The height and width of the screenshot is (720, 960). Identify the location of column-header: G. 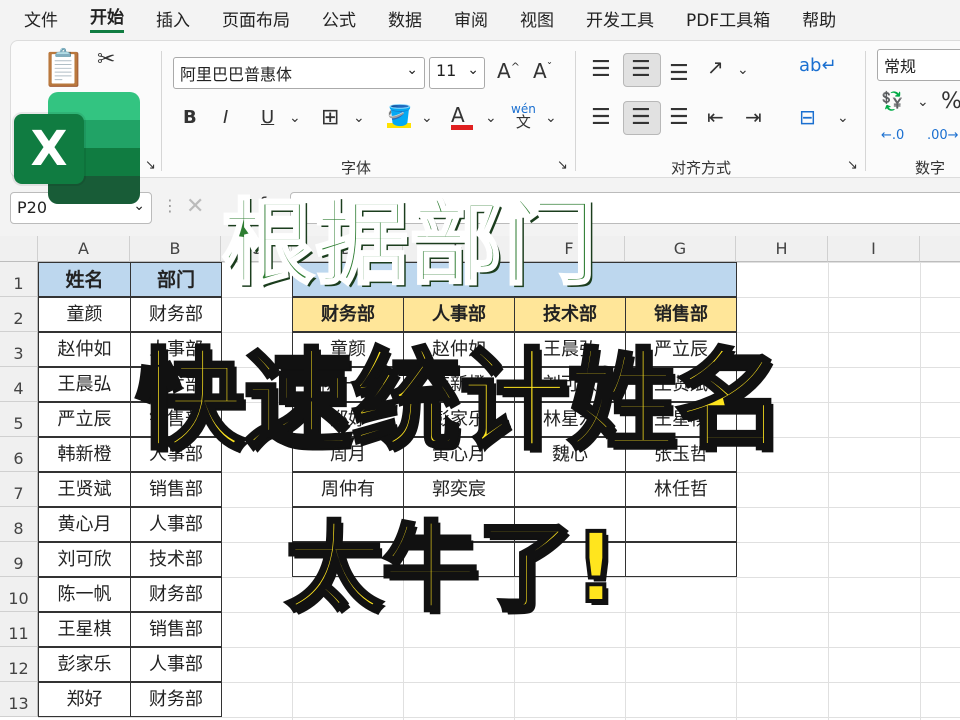
(680, 249).